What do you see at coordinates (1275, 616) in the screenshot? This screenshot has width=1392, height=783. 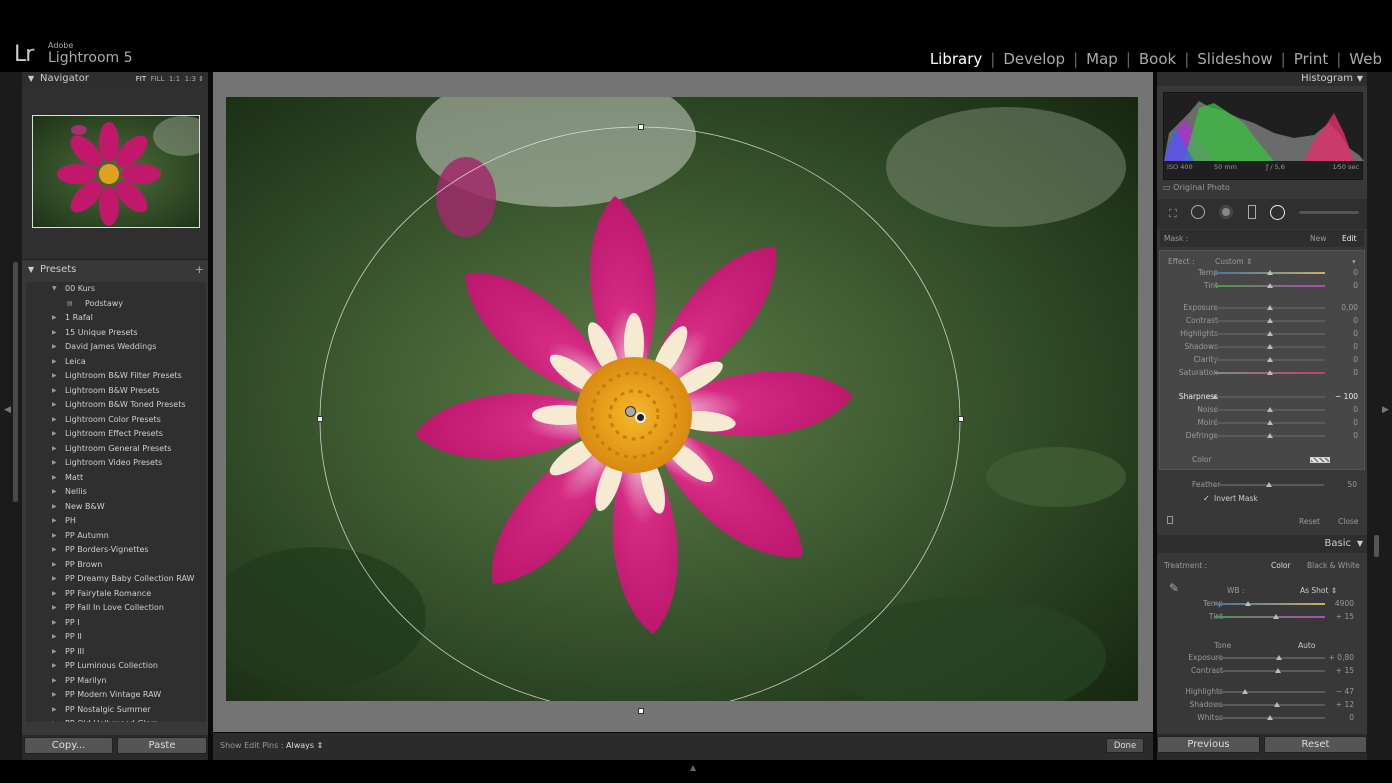 I see `tint-slider-thumb` at bounding box center [1275, 616].